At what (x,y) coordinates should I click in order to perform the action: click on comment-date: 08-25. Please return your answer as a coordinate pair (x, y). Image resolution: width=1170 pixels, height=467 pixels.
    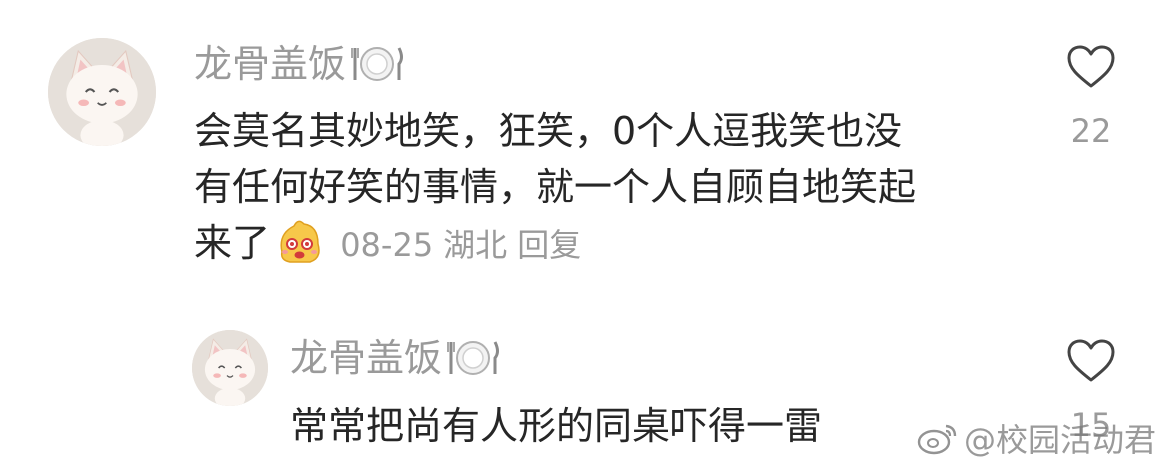
    Looking at the image, I should click on (387, 245).